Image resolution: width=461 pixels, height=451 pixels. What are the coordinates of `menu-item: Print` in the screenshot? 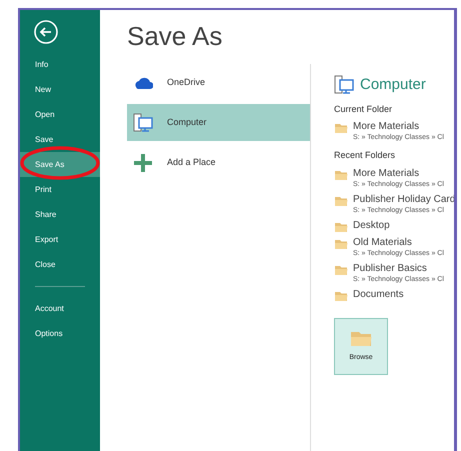 It's located at (60, 189).